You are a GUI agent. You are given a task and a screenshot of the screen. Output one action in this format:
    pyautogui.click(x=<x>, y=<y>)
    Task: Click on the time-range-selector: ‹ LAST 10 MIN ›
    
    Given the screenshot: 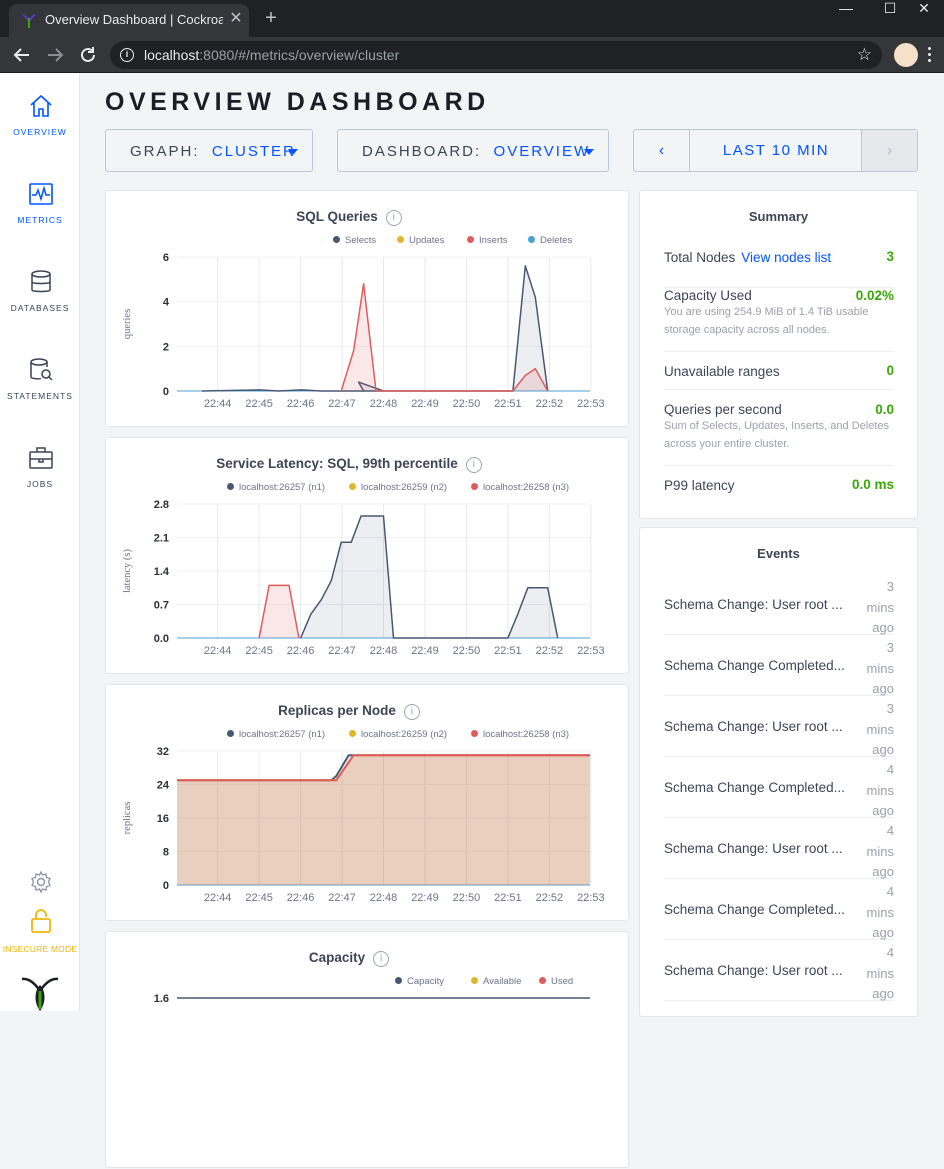 What is the action you would take?
    pyautogui.click(x=775, y=150)
    